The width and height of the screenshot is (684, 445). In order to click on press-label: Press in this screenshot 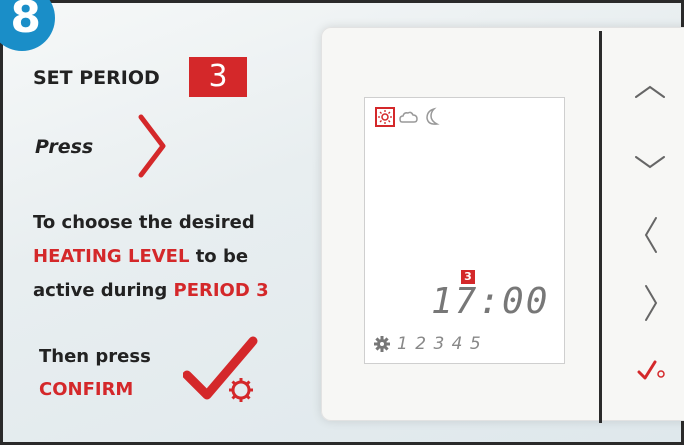, I will do `click(64, 147)`.